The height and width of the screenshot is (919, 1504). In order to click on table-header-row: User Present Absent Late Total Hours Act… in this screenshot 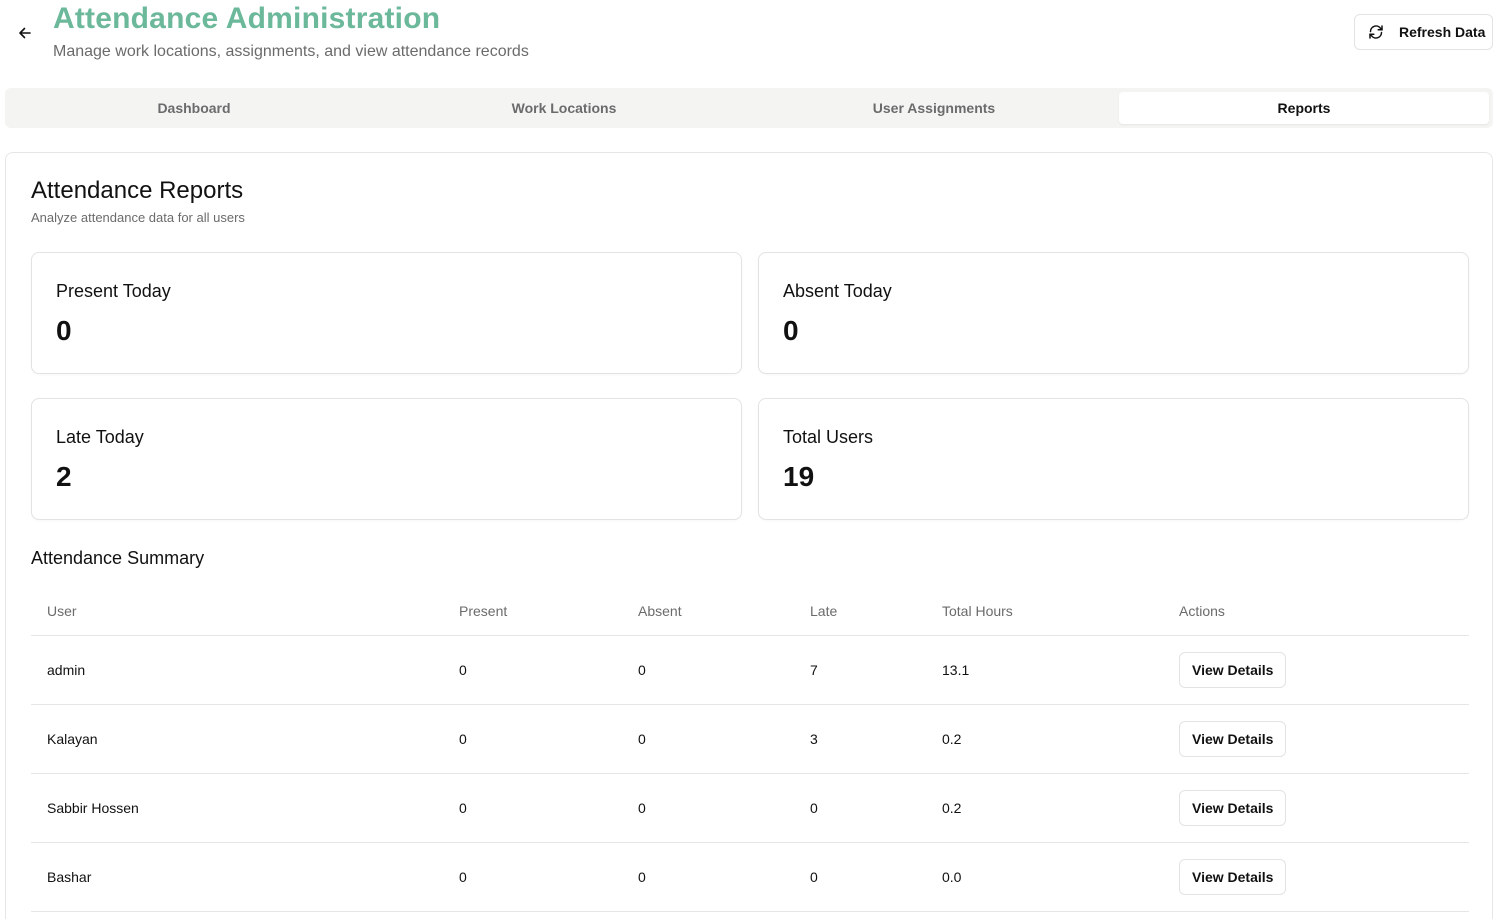, I will do `click(750, 611)`.